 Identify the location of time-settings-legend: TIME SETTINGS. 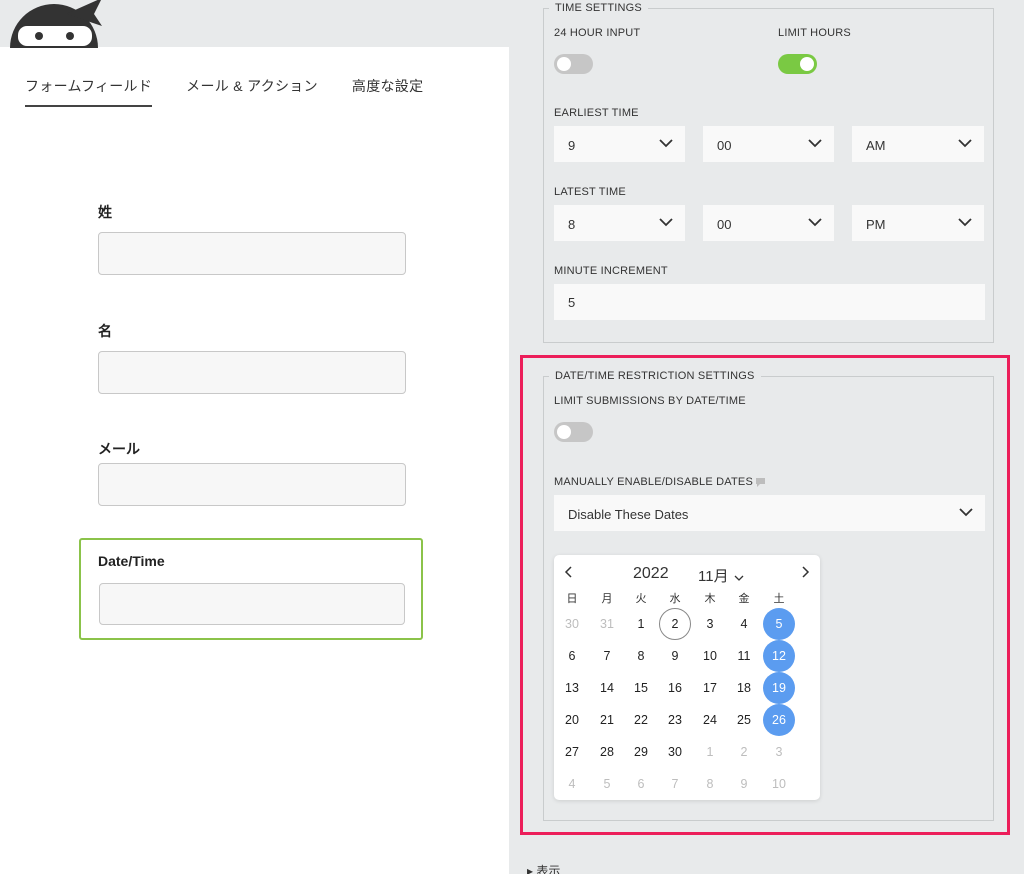
(598, 8).